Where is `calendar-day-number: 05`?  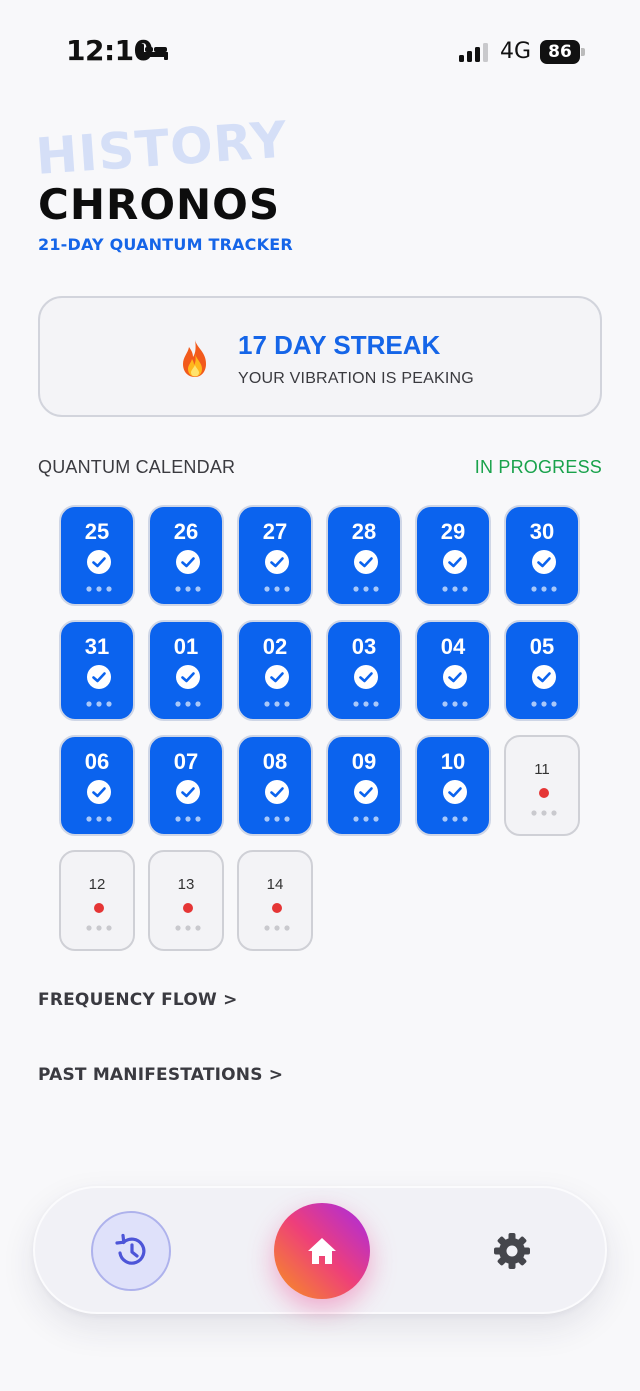 calendar-day-number: 05 is located at coordinates (542, 646).